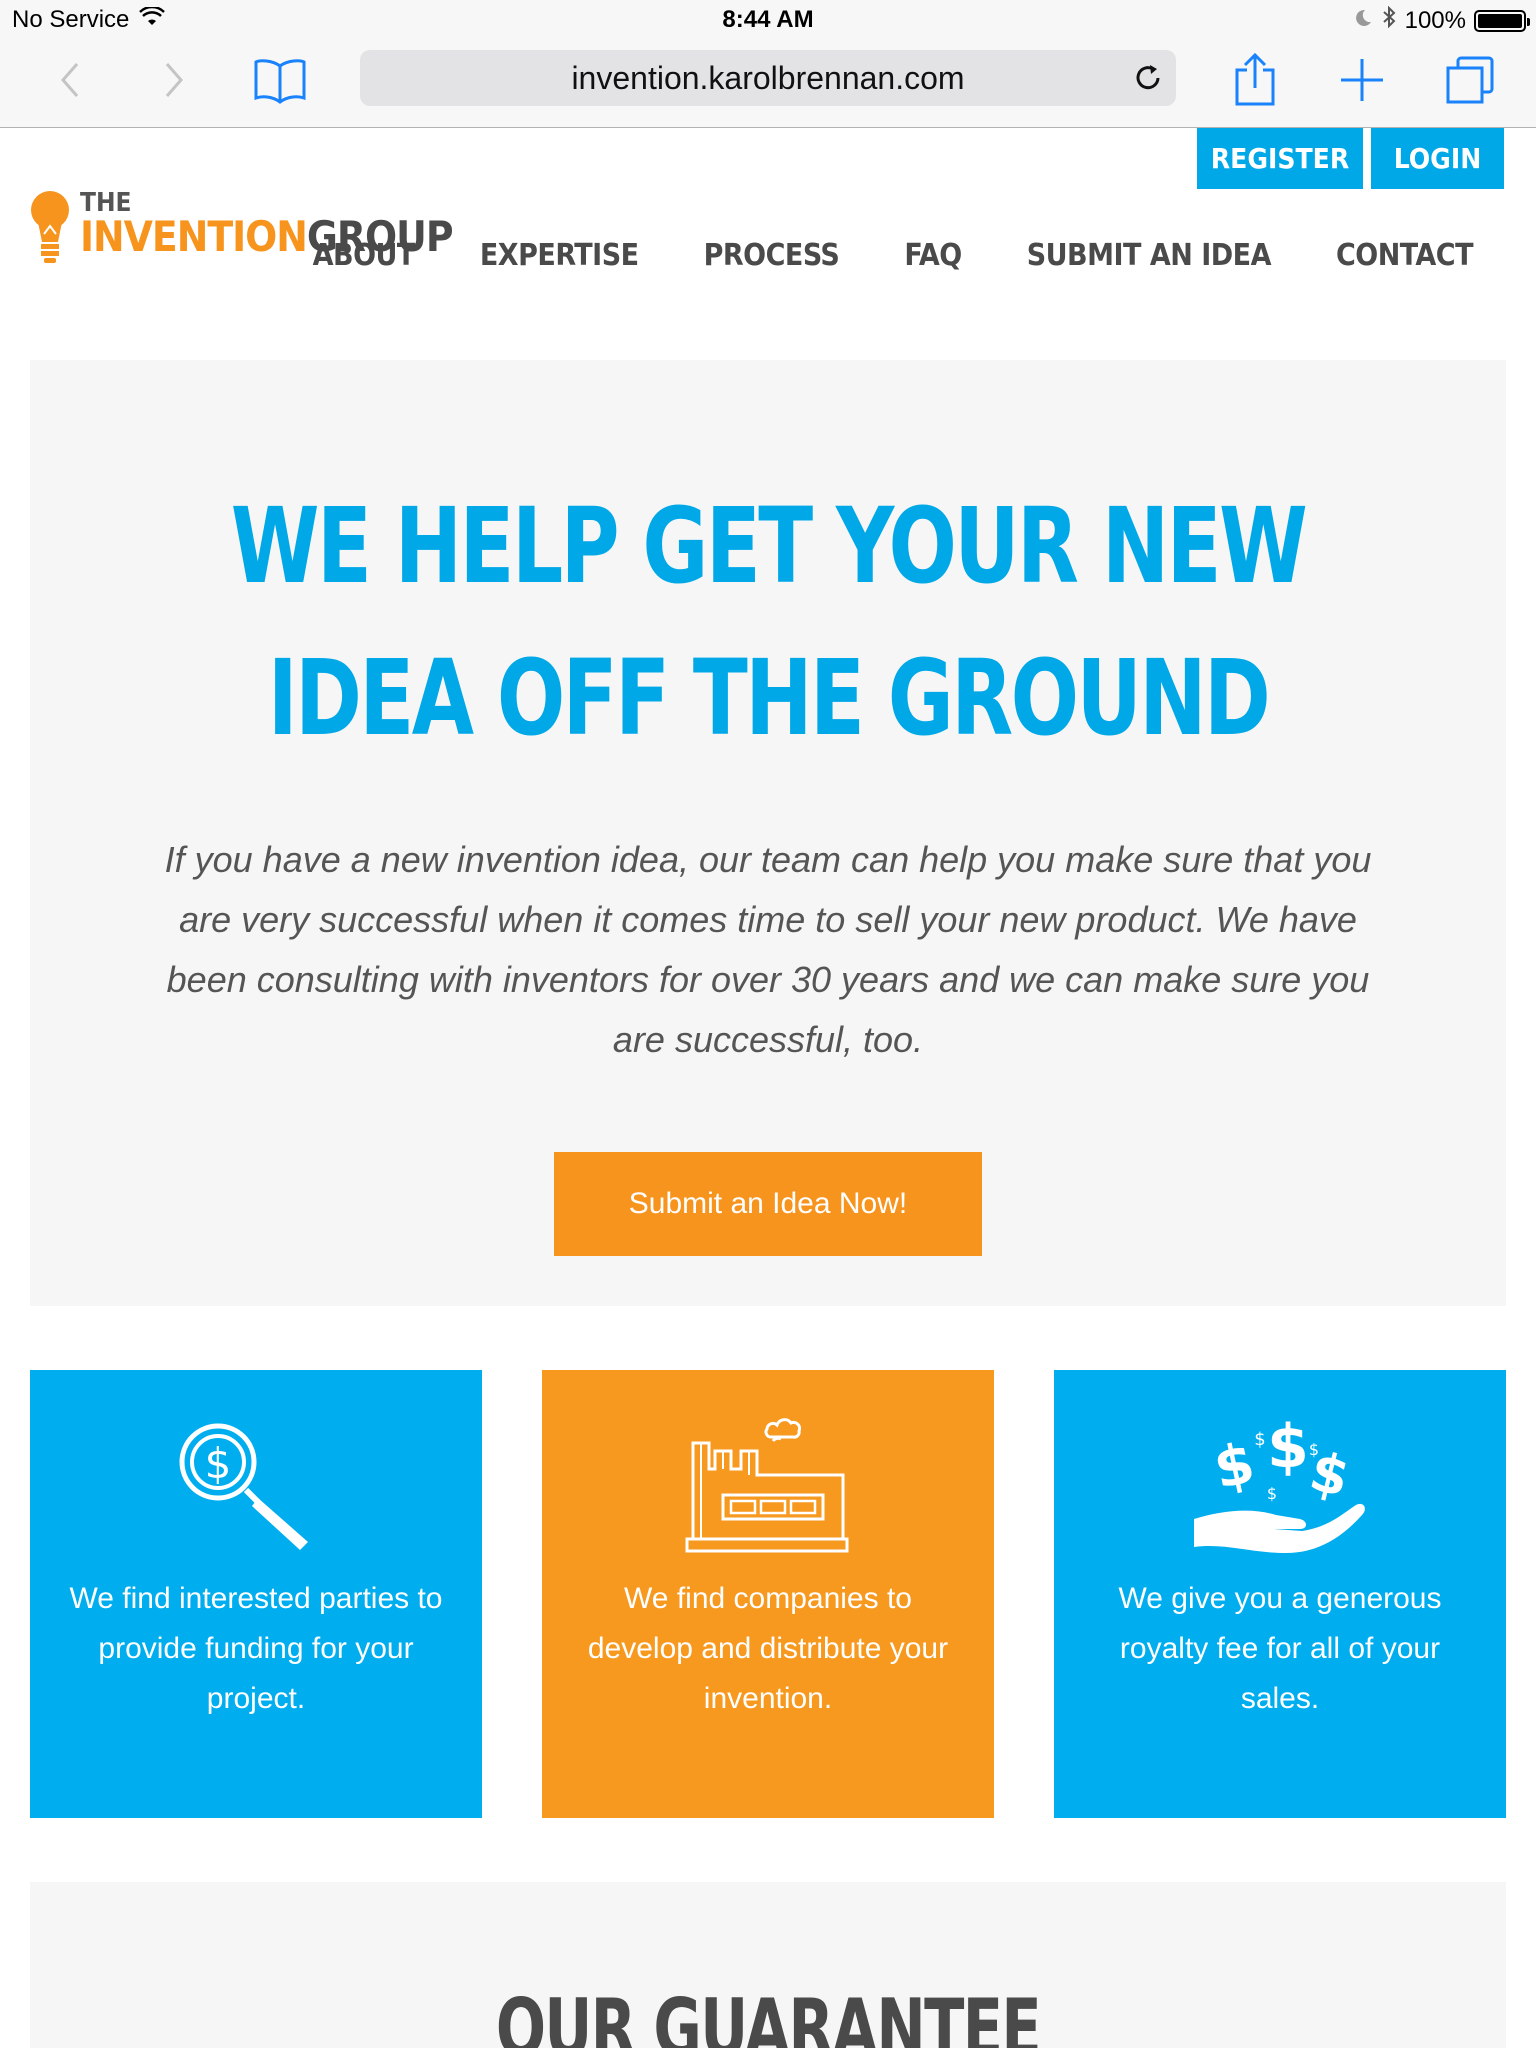 The width and height of the screenshot is (1536, 2048). Describe the element at coordinates (1405, 255) in the screenshot. I see `nav-contact: CONTACT` at that location.